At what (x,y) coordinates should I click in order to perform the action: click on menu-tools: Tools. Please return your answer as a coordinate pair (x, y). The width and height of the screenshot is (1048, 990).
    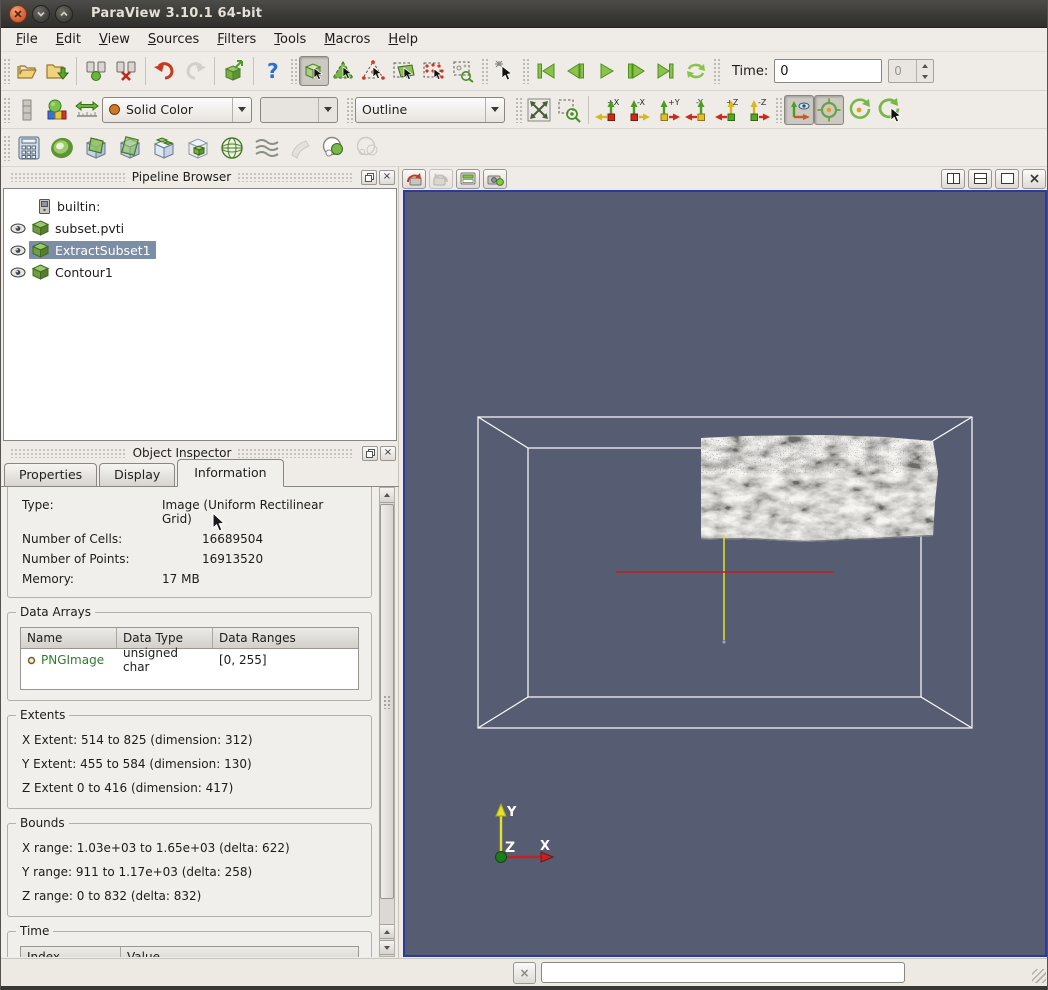
    Looking at the image, I should click on (290, 39).